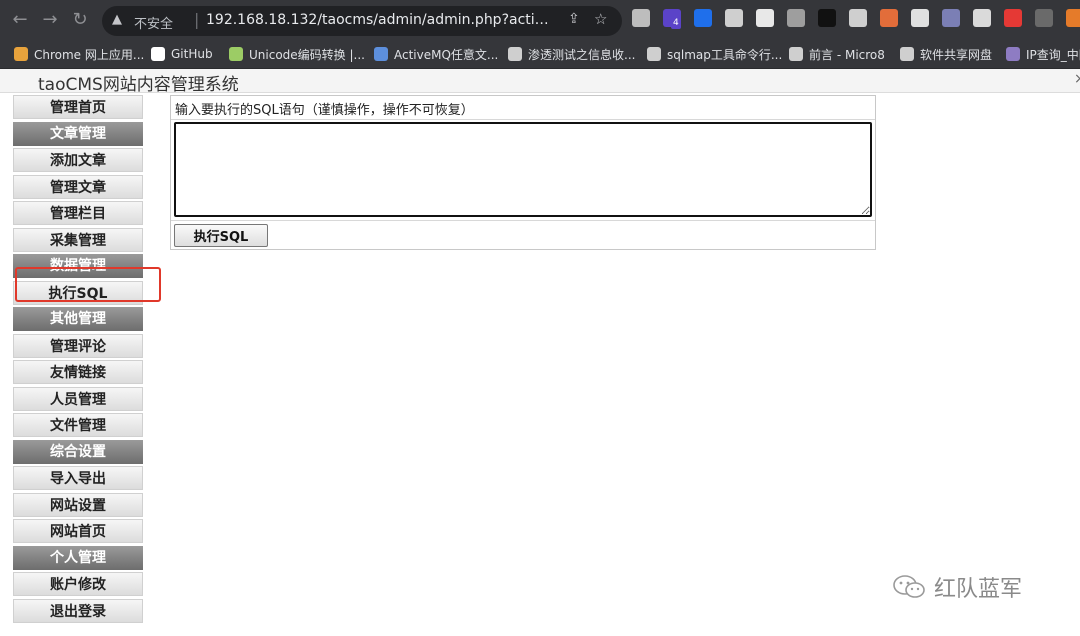 The width and height of the screenshot is (1080, 636). Describe the element at coordinates (78, 319) in the screenshot. I see `menu-group-header: 其他管理` at that location.